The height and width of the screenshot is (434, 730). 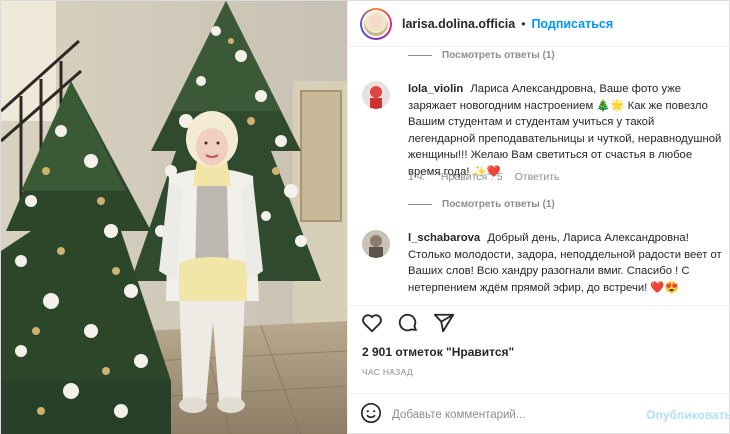 What do you see at coordinates (444, 238) in the screenshot?
I see `comment-username: l_schabarova` at bounding box center [444, 238].